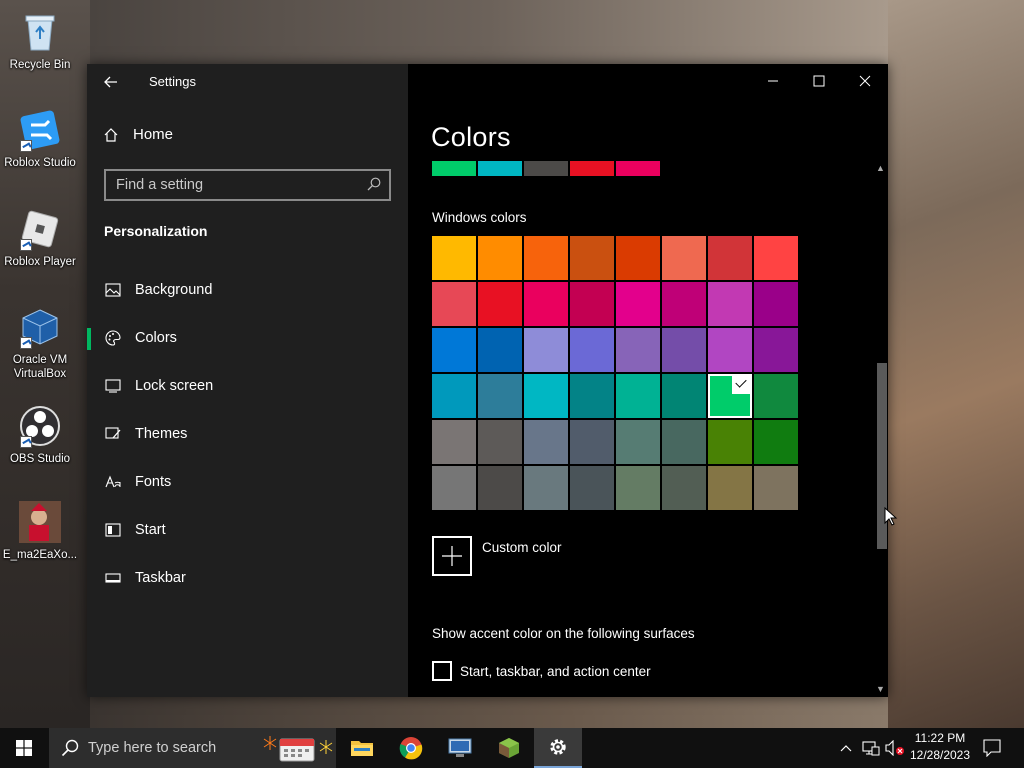  What do you see at coordinates (895, 748) in the screenshot?
I see `volume-status` at bounding box center [895, 748].